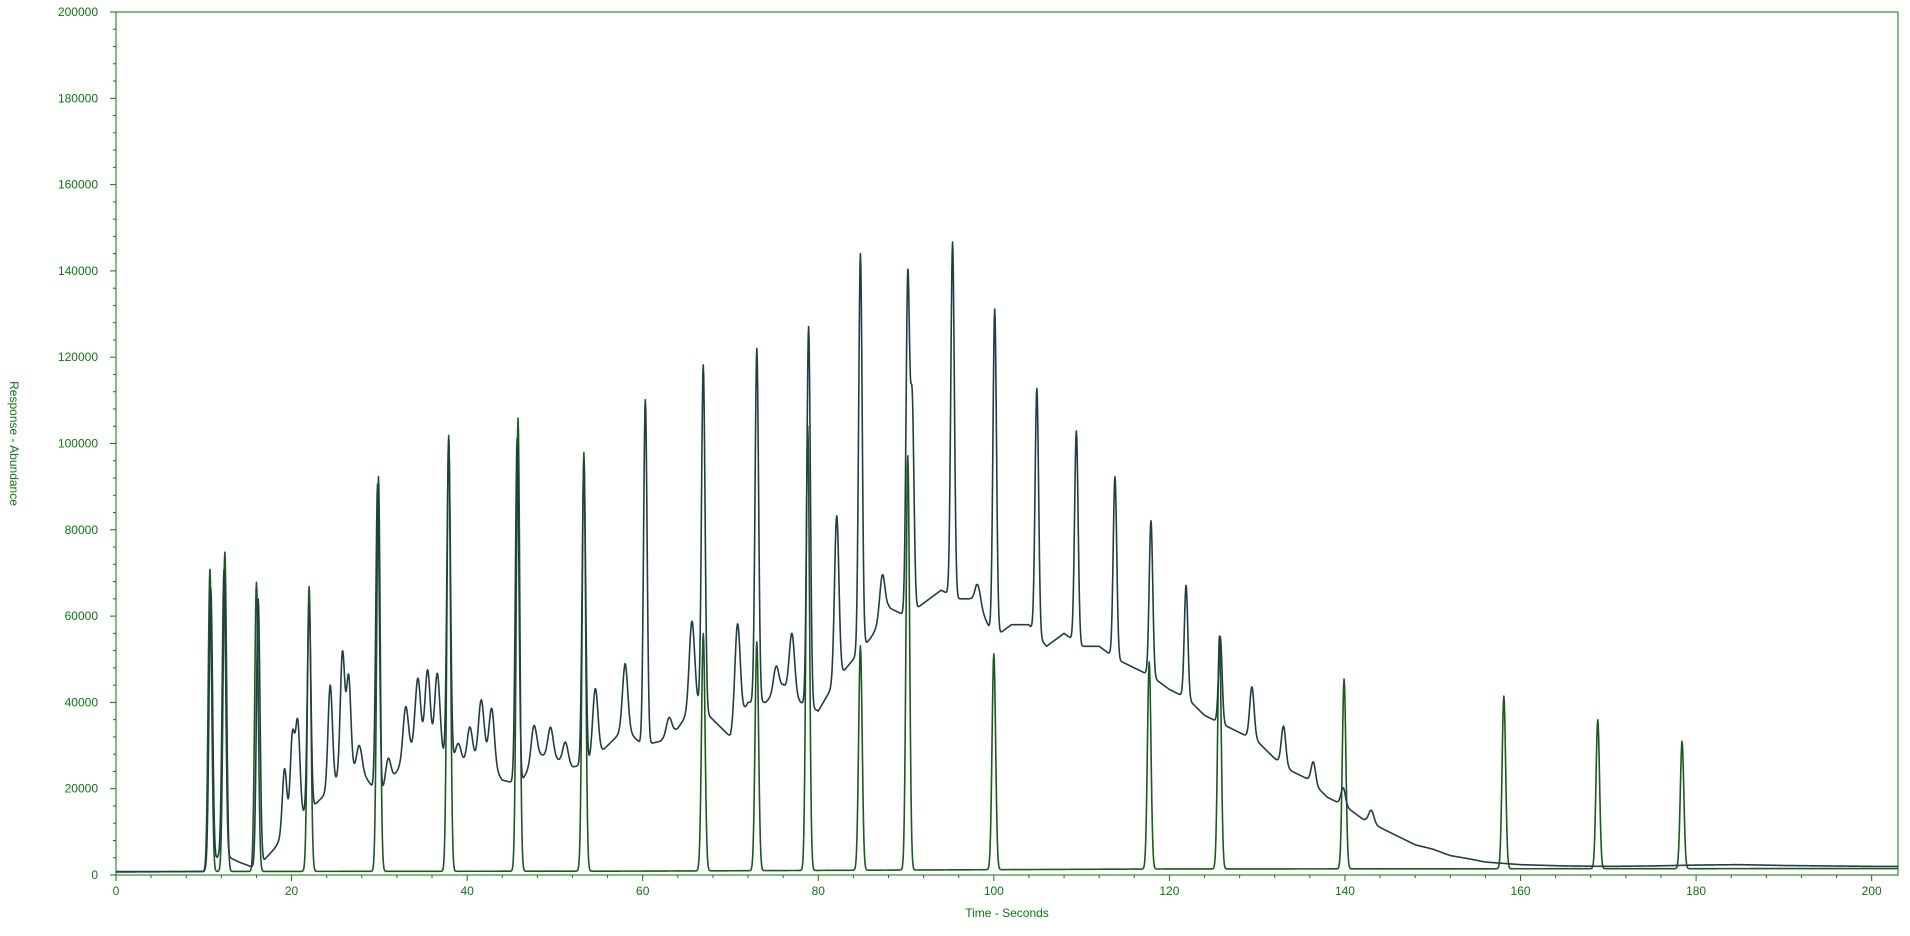 This screenshot has width=1910, height=936. What do you see at coordinates (994, 891) in the screenshot?
I see `x-tick-label: 100` at bounding box center [994, 891].